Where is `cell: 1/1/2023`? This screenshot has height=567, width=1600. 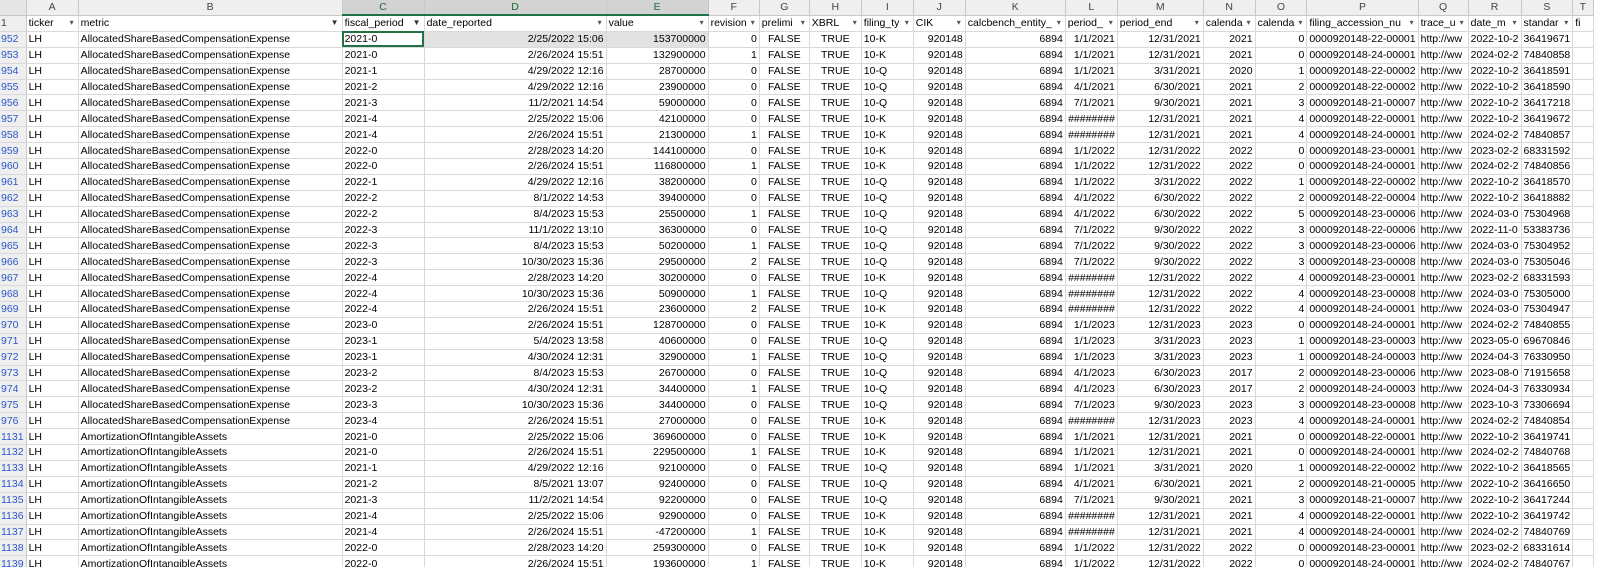
cell: 1/1/2023 is located at coordinates (1091, 357).